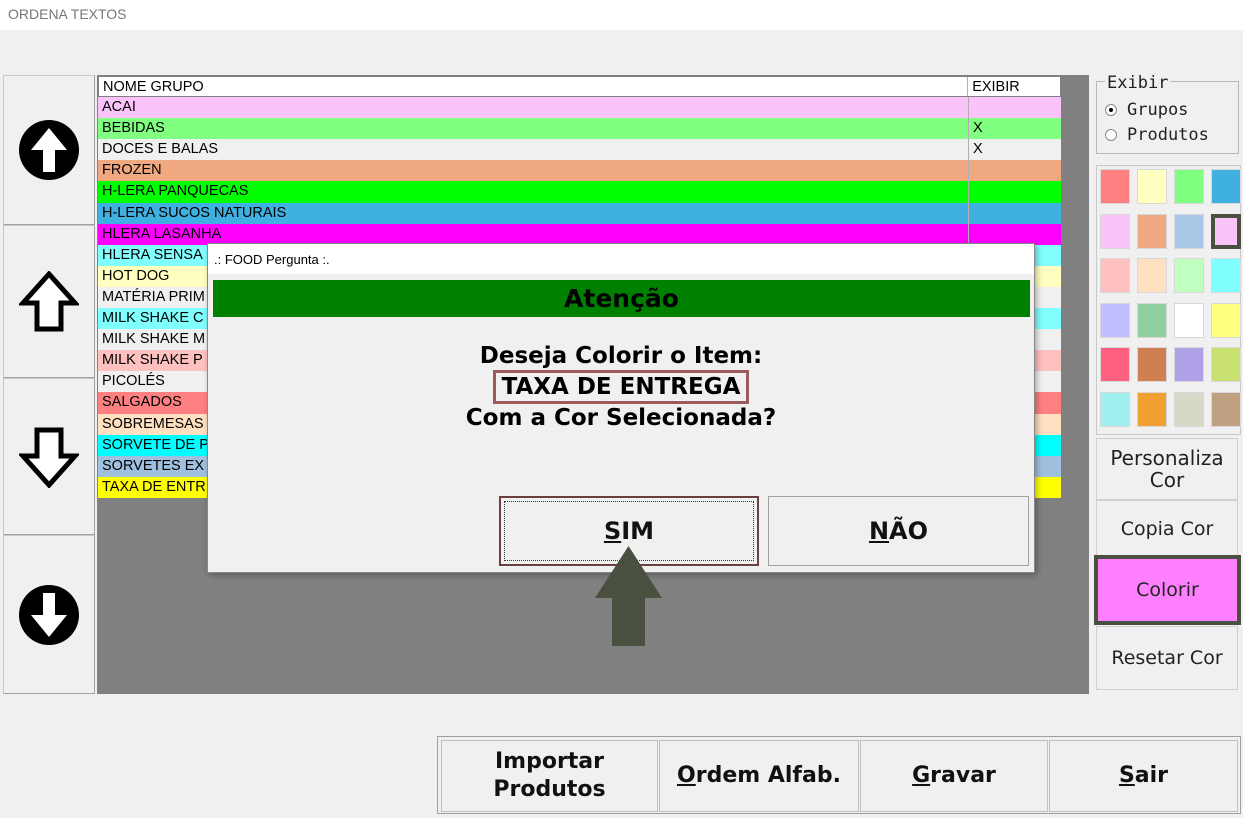  I want to click on nav-panel, so click(49, 384).